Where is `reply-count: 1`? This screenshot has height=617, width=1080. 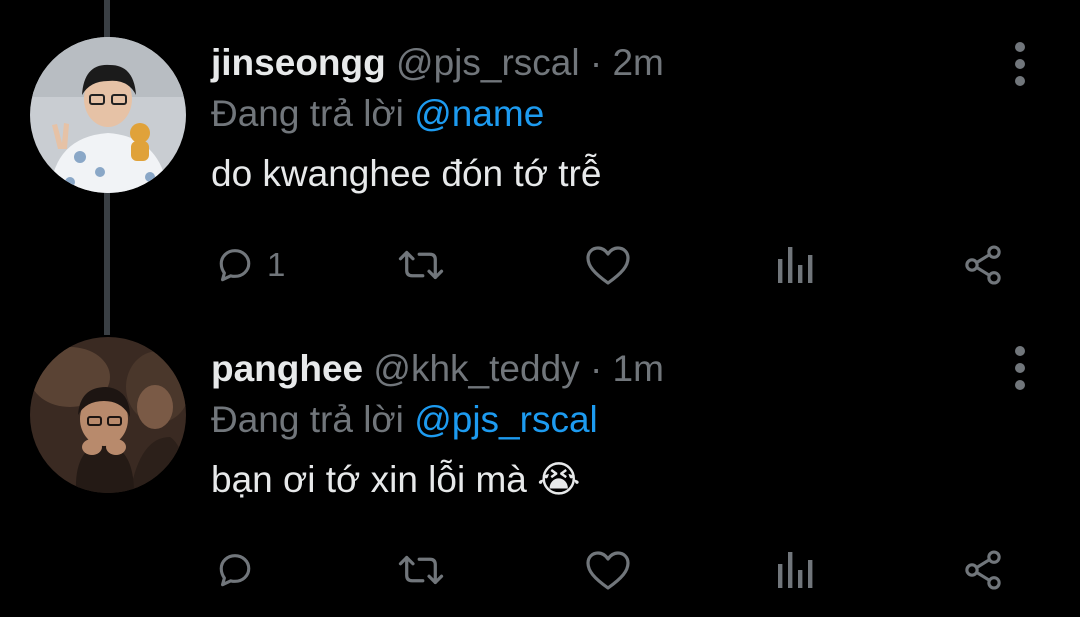
reply-count: 1 is located at coordinates (276, 264).